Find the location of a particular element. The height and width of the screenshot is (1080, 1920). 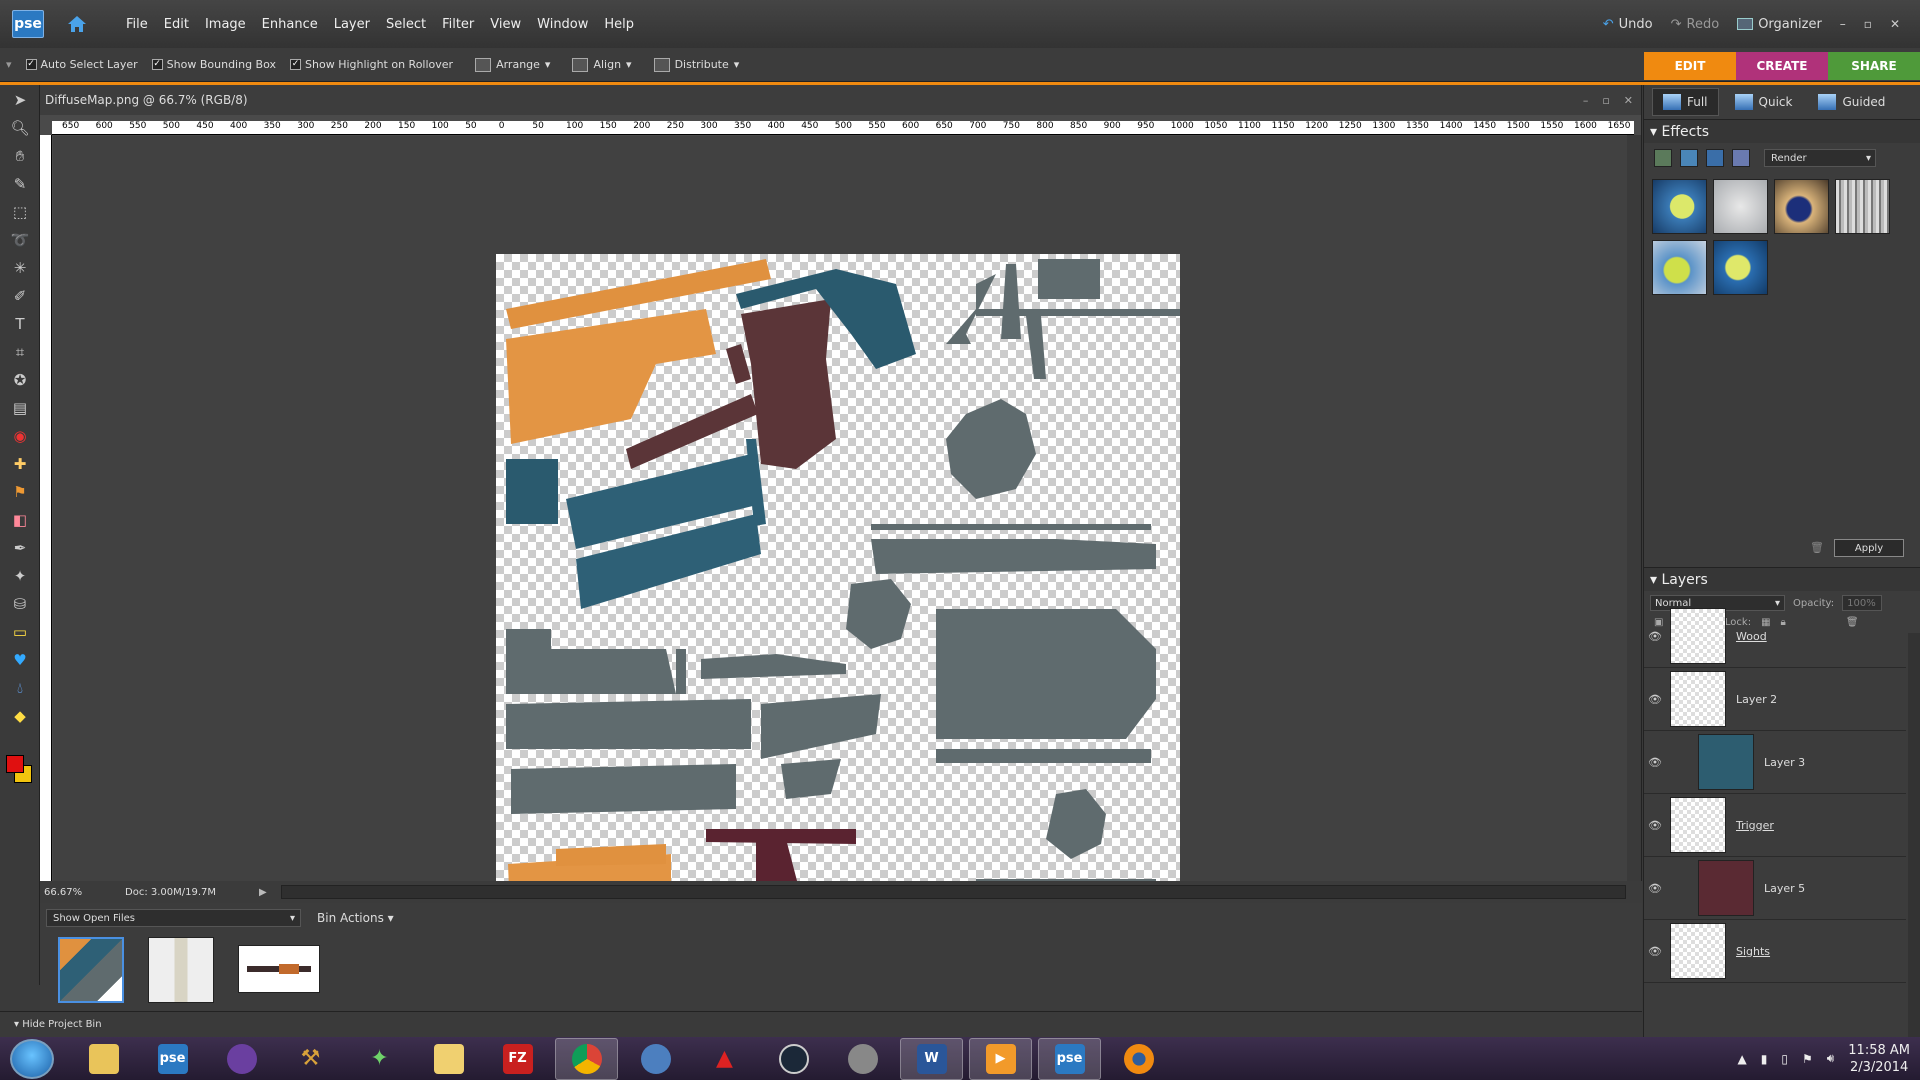

tab-share: SHARE is located at coordinates (1874, 66).